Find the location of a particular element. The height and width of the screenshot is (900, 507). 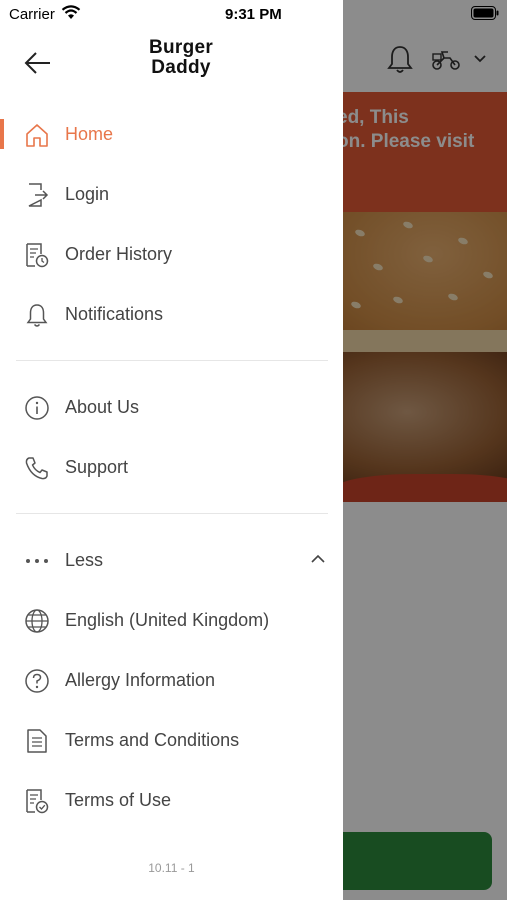

menu-item-label: Terms of Use is located at coordinates (118, 800).